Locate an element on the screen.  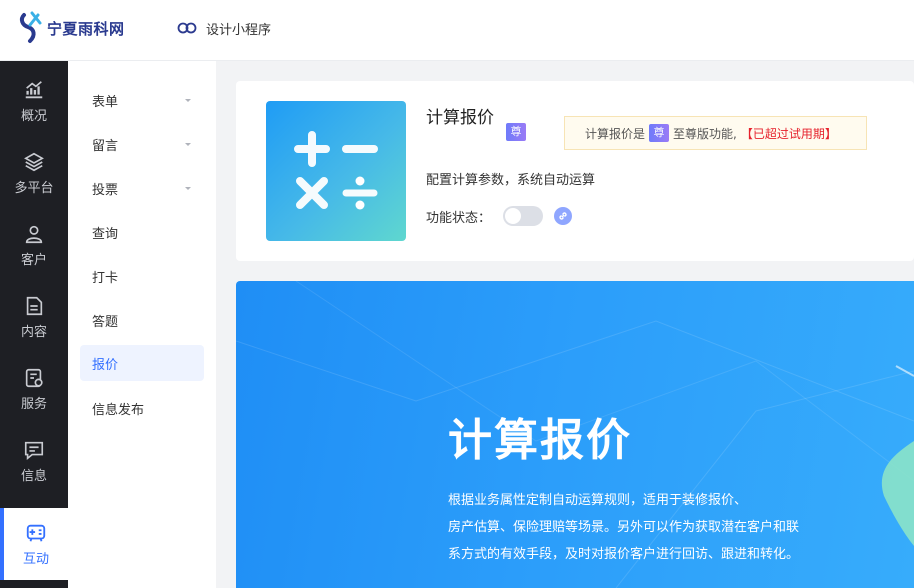
brand-logo: 宁夏雨科网 is located at coordinates (78, 28).